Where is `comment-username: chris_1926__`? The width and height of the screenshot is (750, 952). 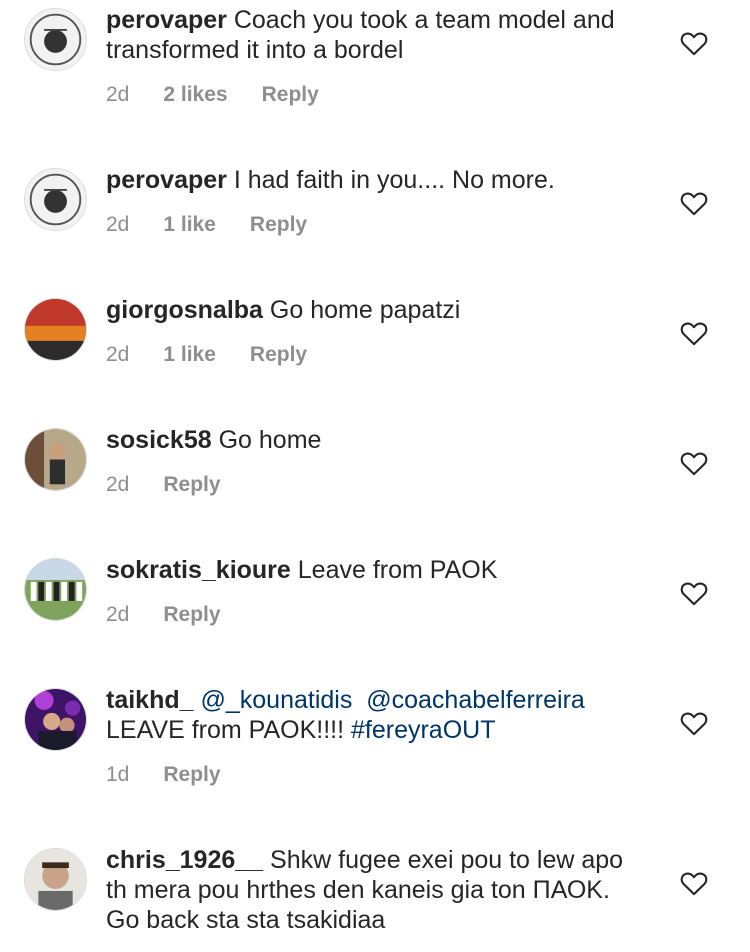
comment-username: chris_1926__ is located at coordinates (184, 860).